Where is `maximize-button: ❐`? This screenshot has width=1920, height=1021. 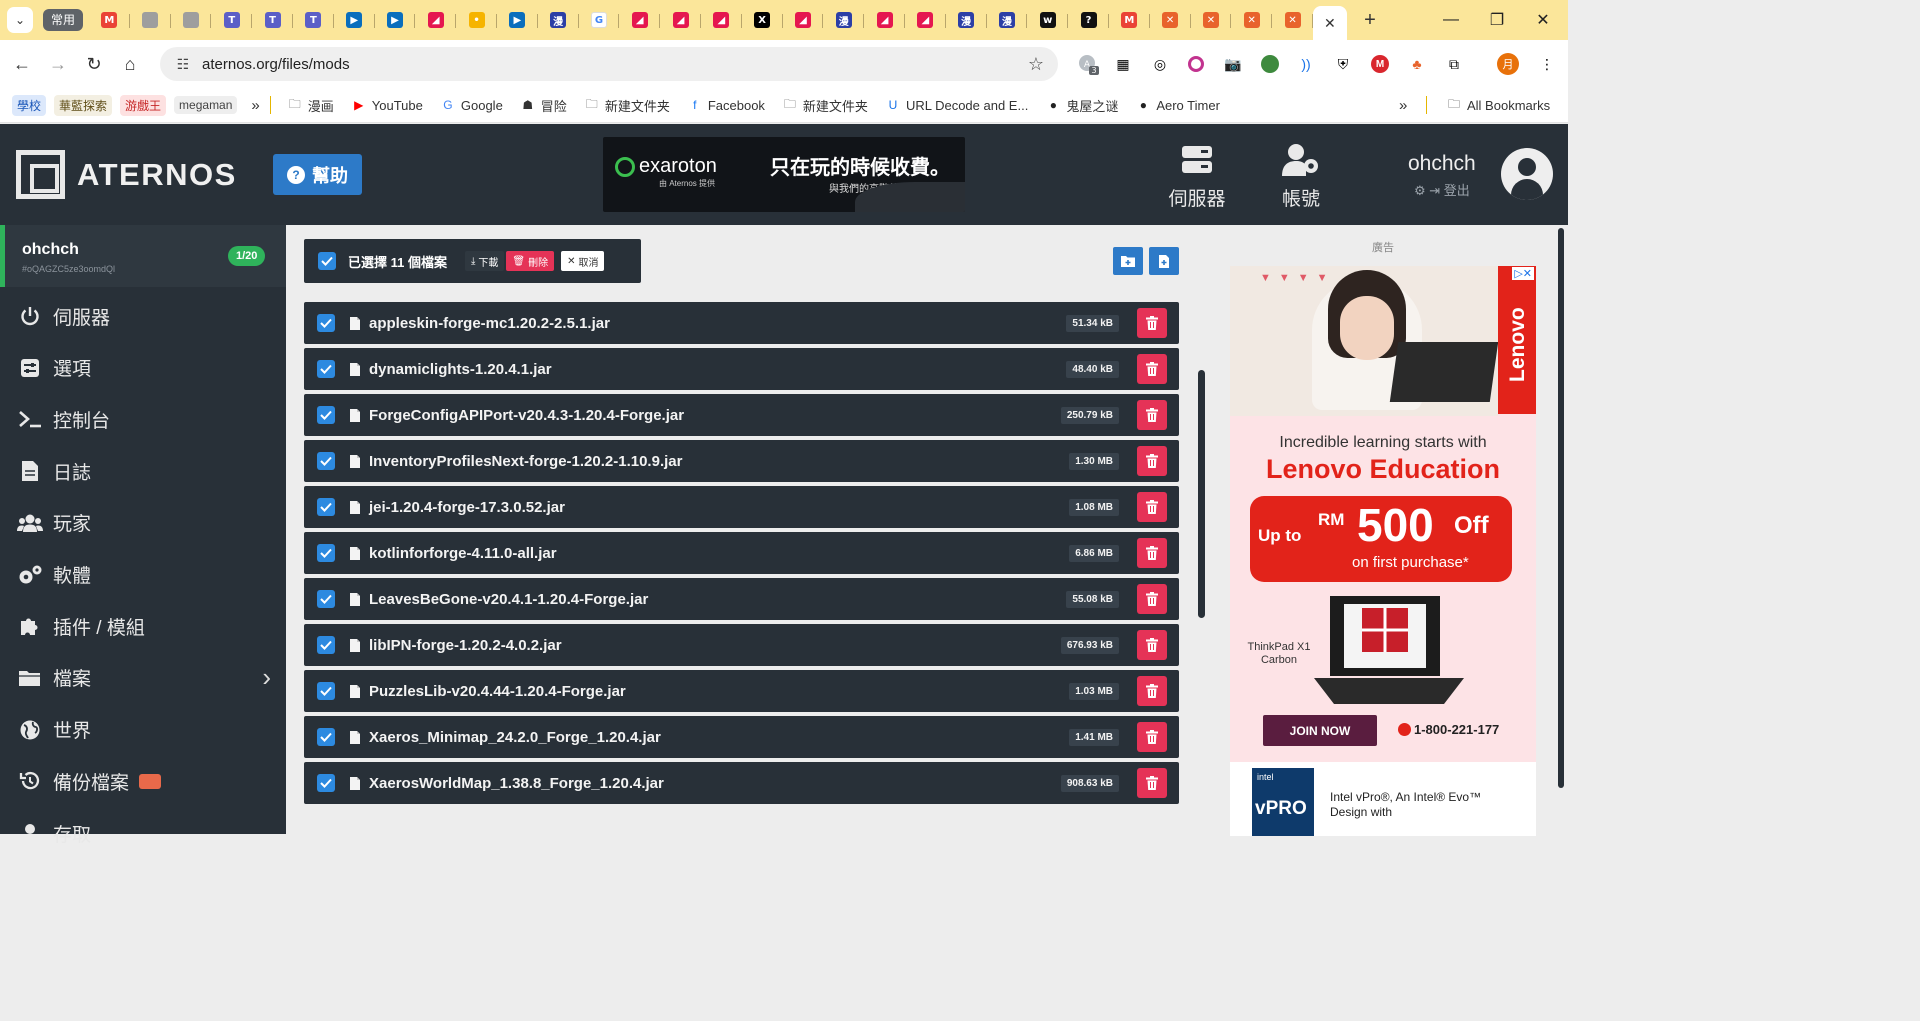 maximize-button: ❐ is located at coordinates (1497, 20).